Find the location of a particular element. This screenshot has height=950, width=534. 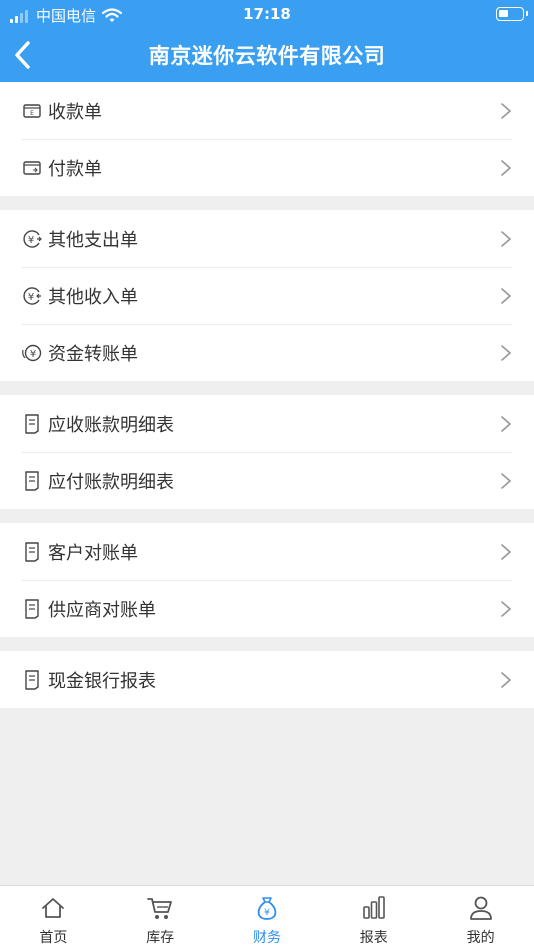

menu-group-statements: 客户对账单 供应商对账单 is located at coordinates (267, 580).